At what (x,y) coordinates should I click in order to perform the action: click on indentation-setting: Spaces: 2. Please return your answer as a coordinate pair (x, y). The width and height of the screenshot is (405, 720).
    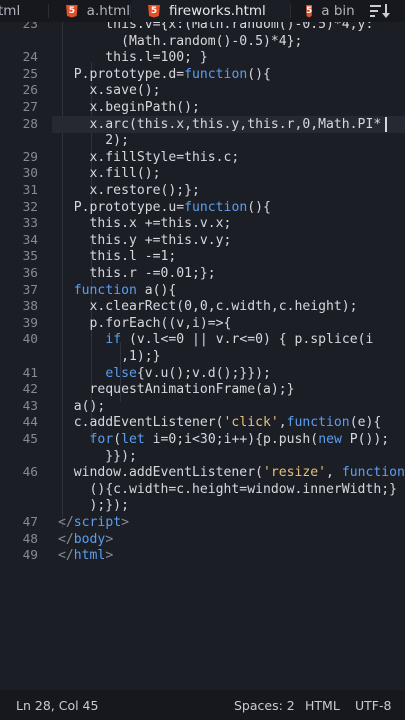
    Looking at the image, I should click on (264, 705).